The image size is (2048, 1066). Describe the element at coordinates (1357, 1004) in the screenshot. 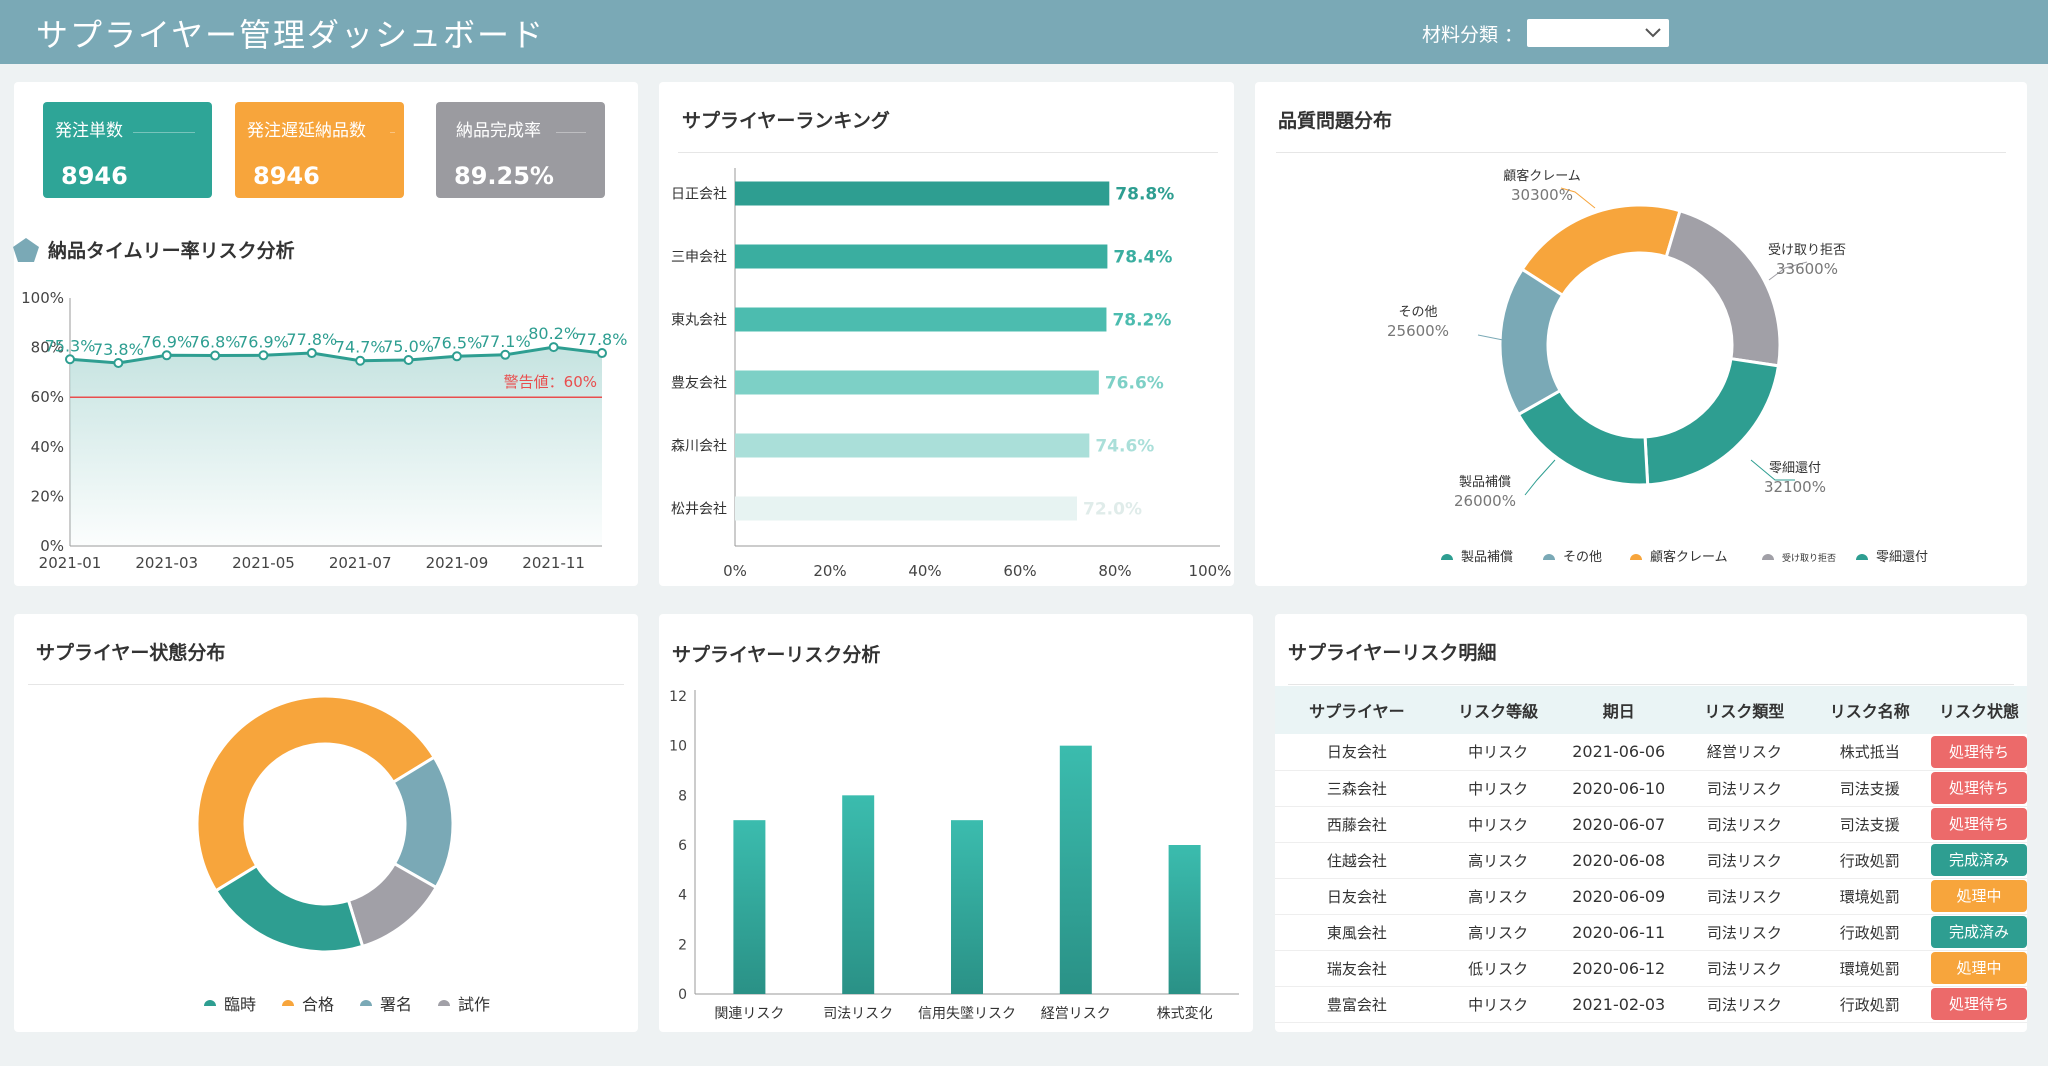

I see `table-cell: 豊富会社` at that location.